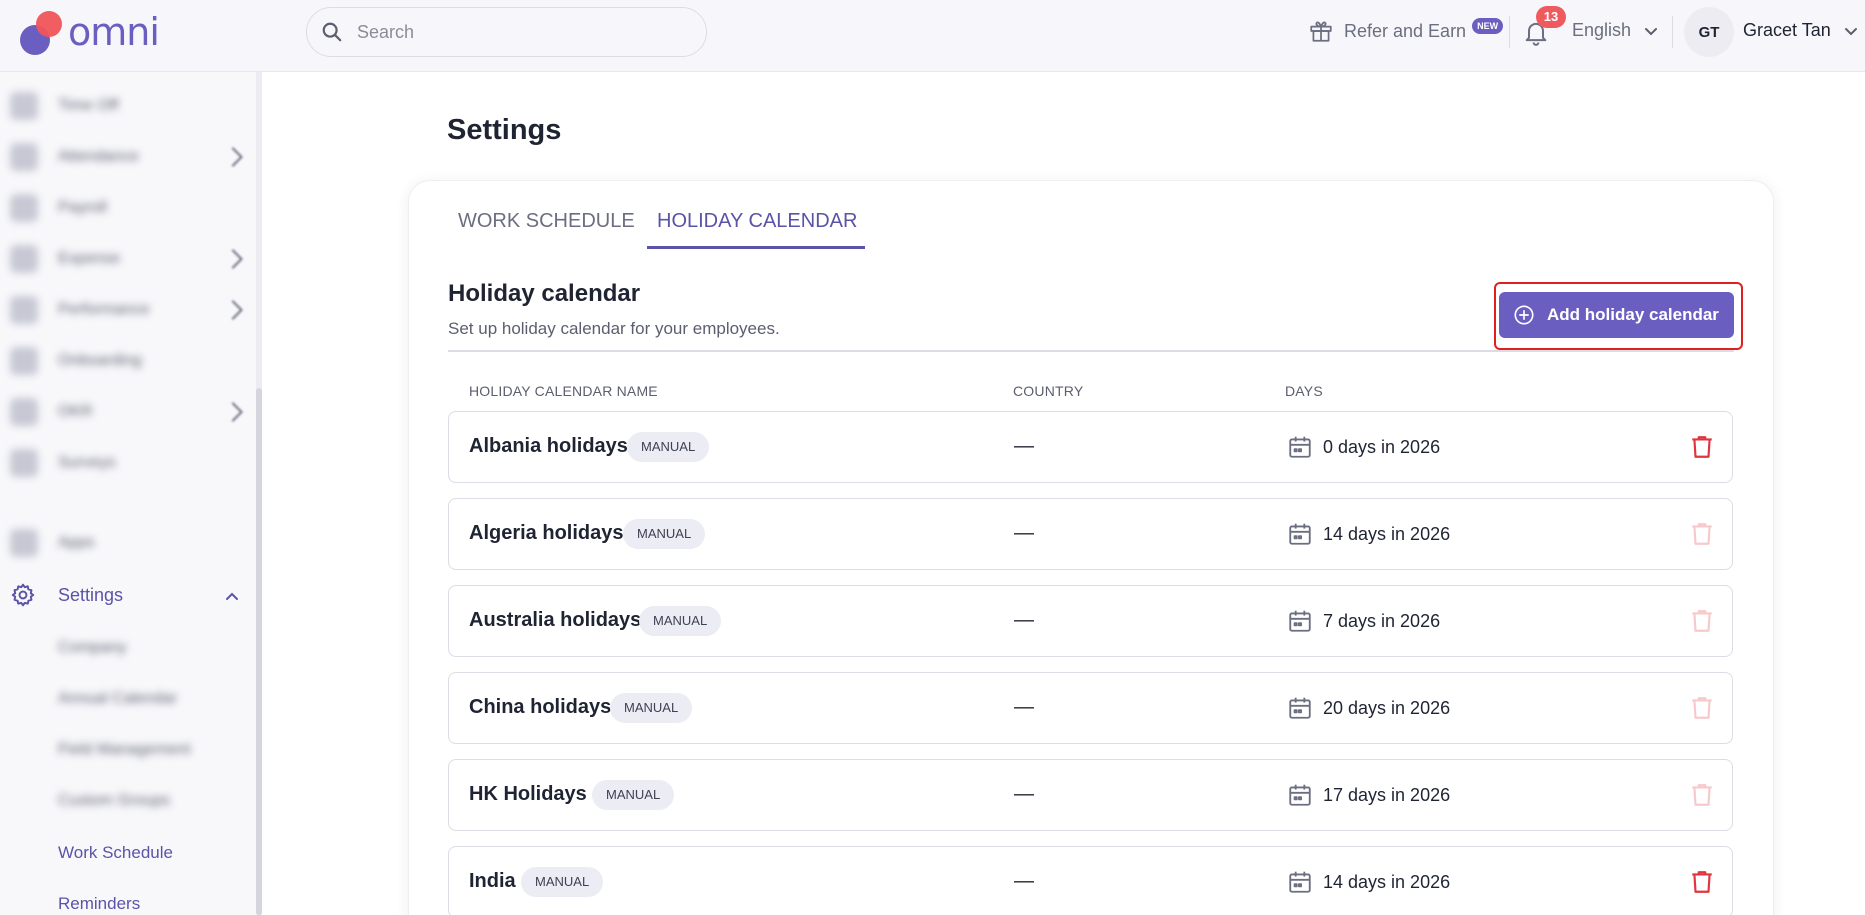 This screenshot has width=1865, height=915. What do you see at coordinates (540, 707) in the screenshot?
I see `calendar-name: China holidays` at bounding box center [540, 707].